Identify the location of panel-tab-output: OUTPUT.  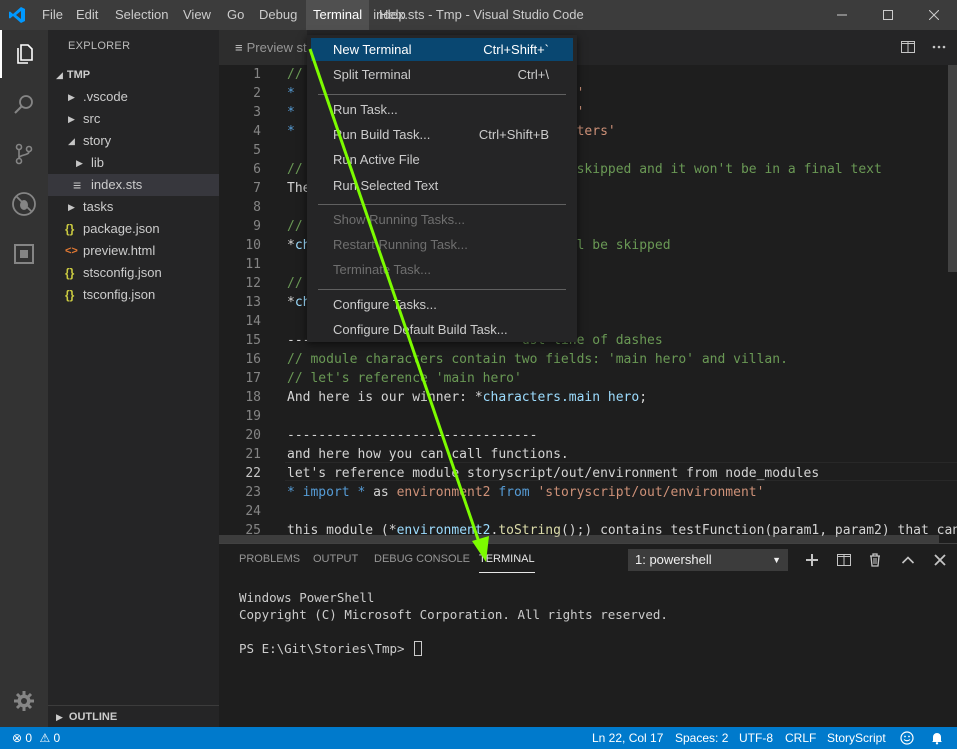
(335, 563).